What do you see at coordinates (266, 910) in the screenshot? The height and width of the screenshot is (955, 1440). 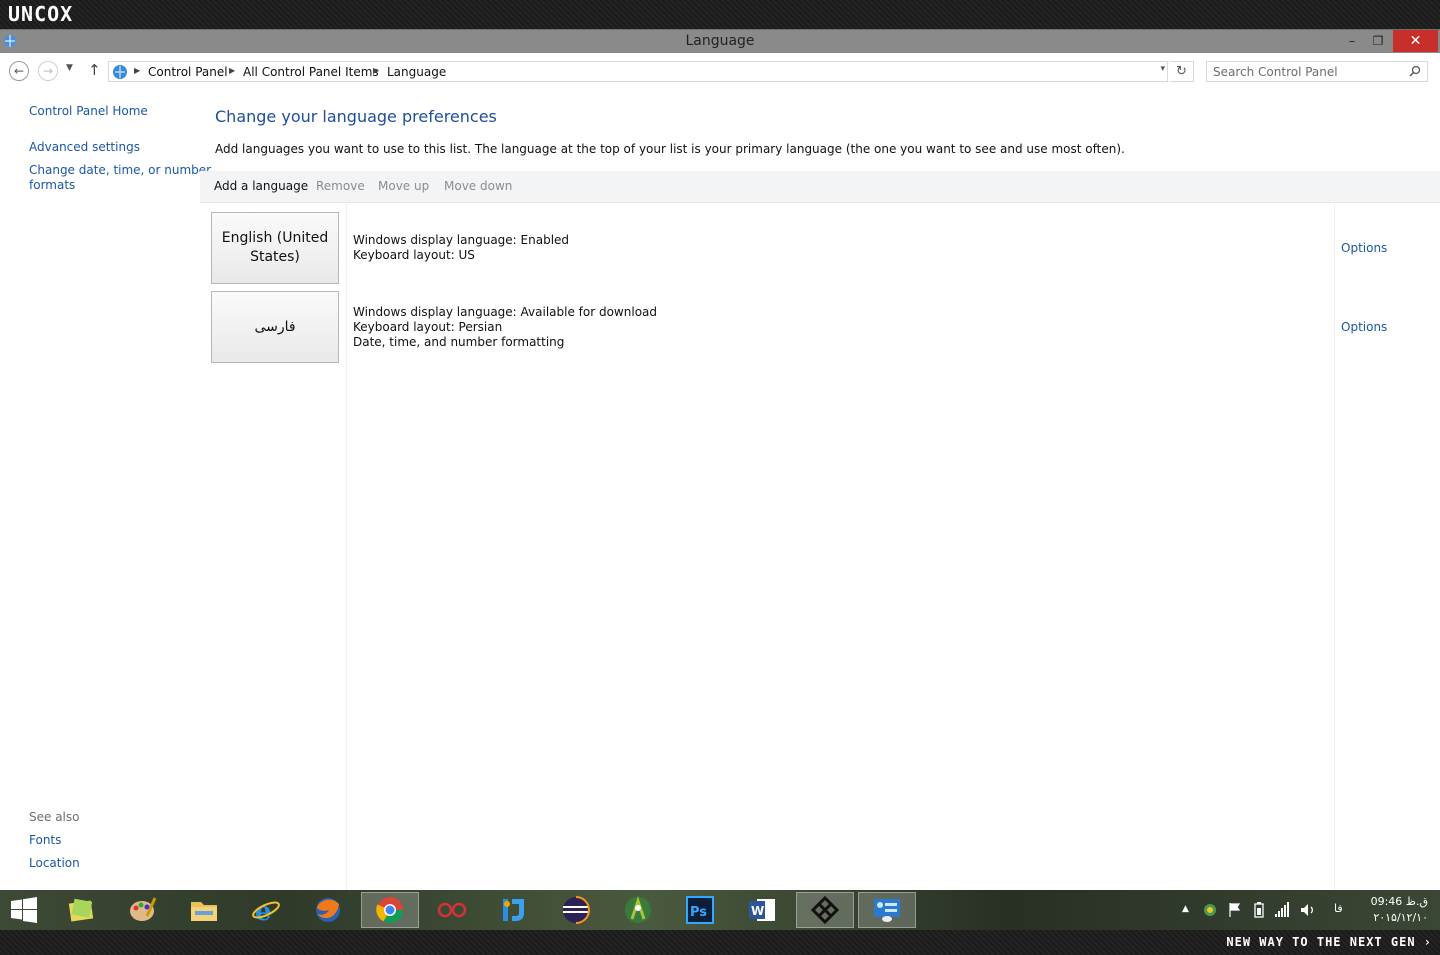 I see `internet-explorer-icon: e` at bounding box center [266, 910].